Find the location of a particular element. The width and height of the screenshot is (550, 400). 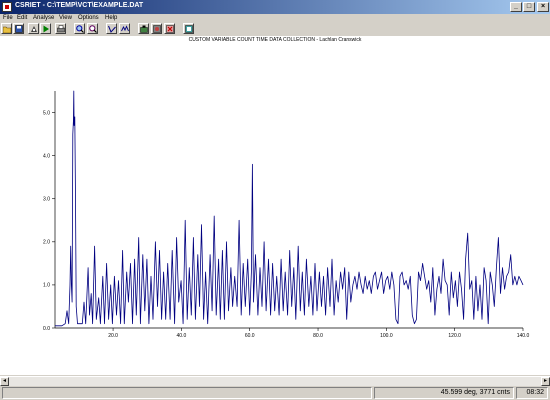

horizontal-scrollbar: ◂ ▸ is located at coordinates (275, 381).